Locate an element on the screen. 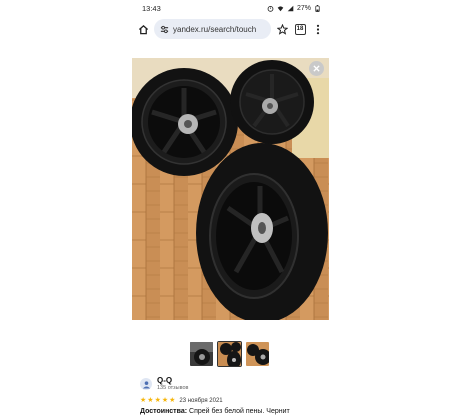 The width and height of the screenshot is (461, 415). url-text: yandex.ru/search/touch is located at coordinates (215, 29).